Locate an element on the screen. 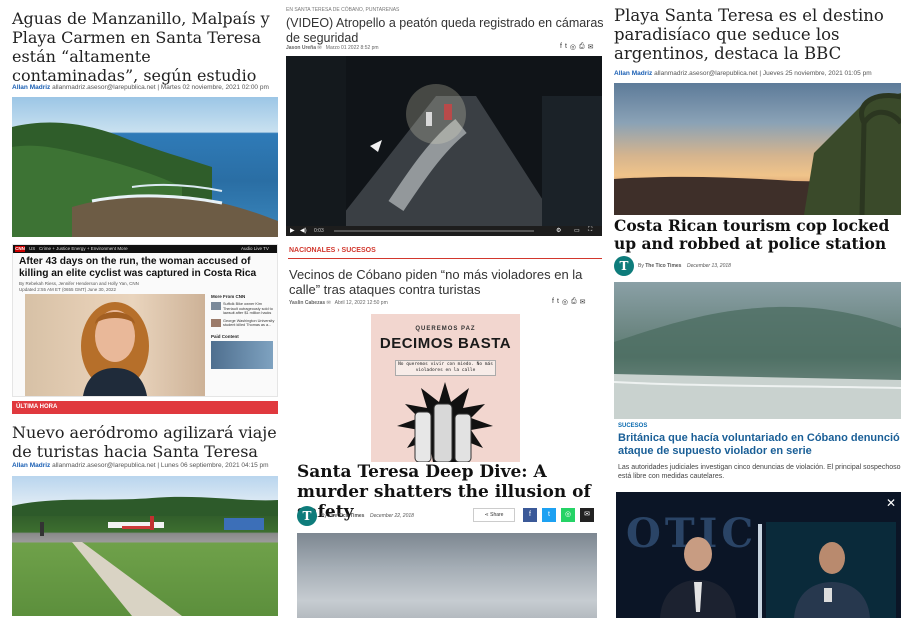 The width and height of the screenshot is (901, 618). video-progress-bar is located at coordinates (434, 231).